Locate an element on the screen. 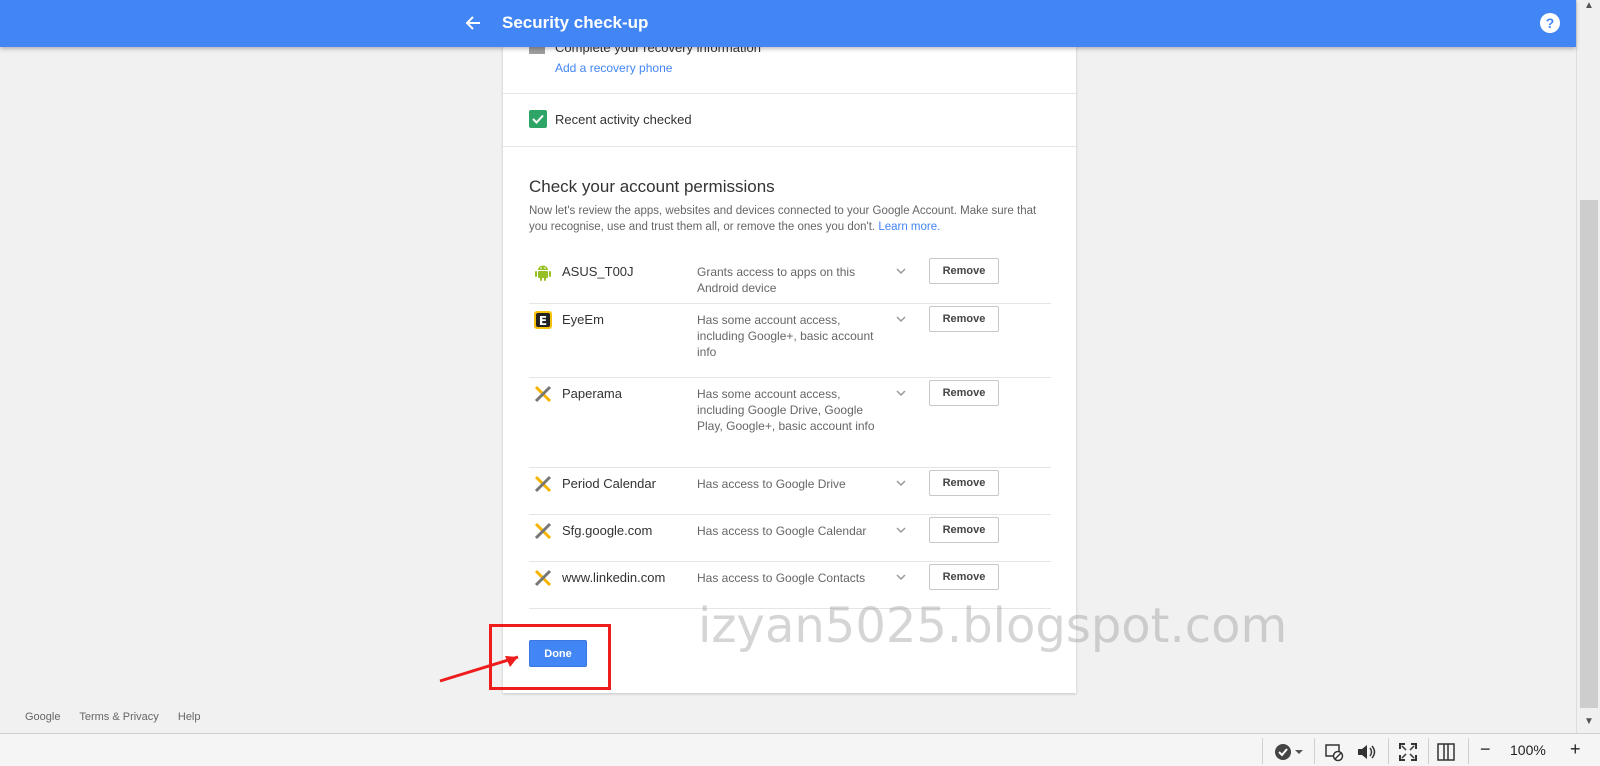 This screenshot has height=766, width=1600. learn-more-link: Learn more. is located at coordinates (909, 227).